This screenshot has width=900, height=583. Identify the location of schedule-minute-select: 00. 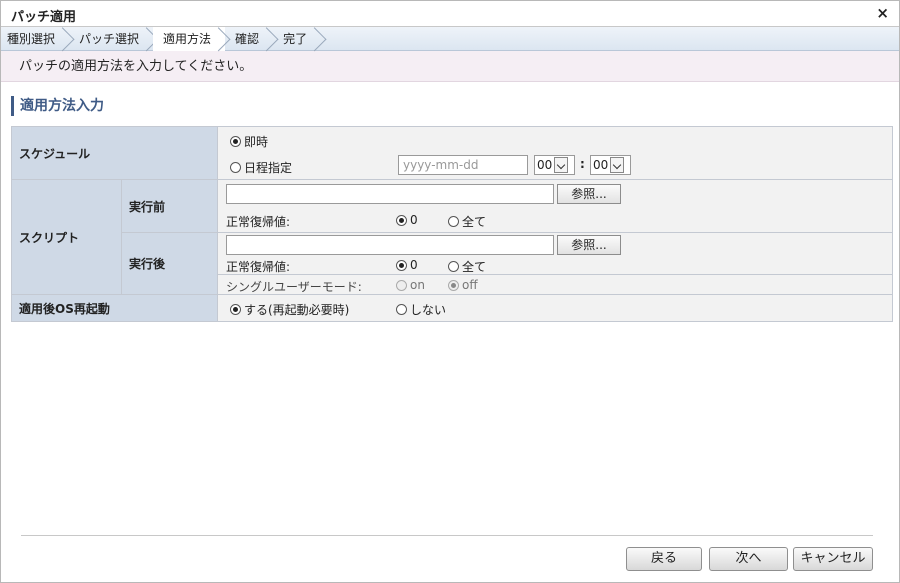
(610, 165).